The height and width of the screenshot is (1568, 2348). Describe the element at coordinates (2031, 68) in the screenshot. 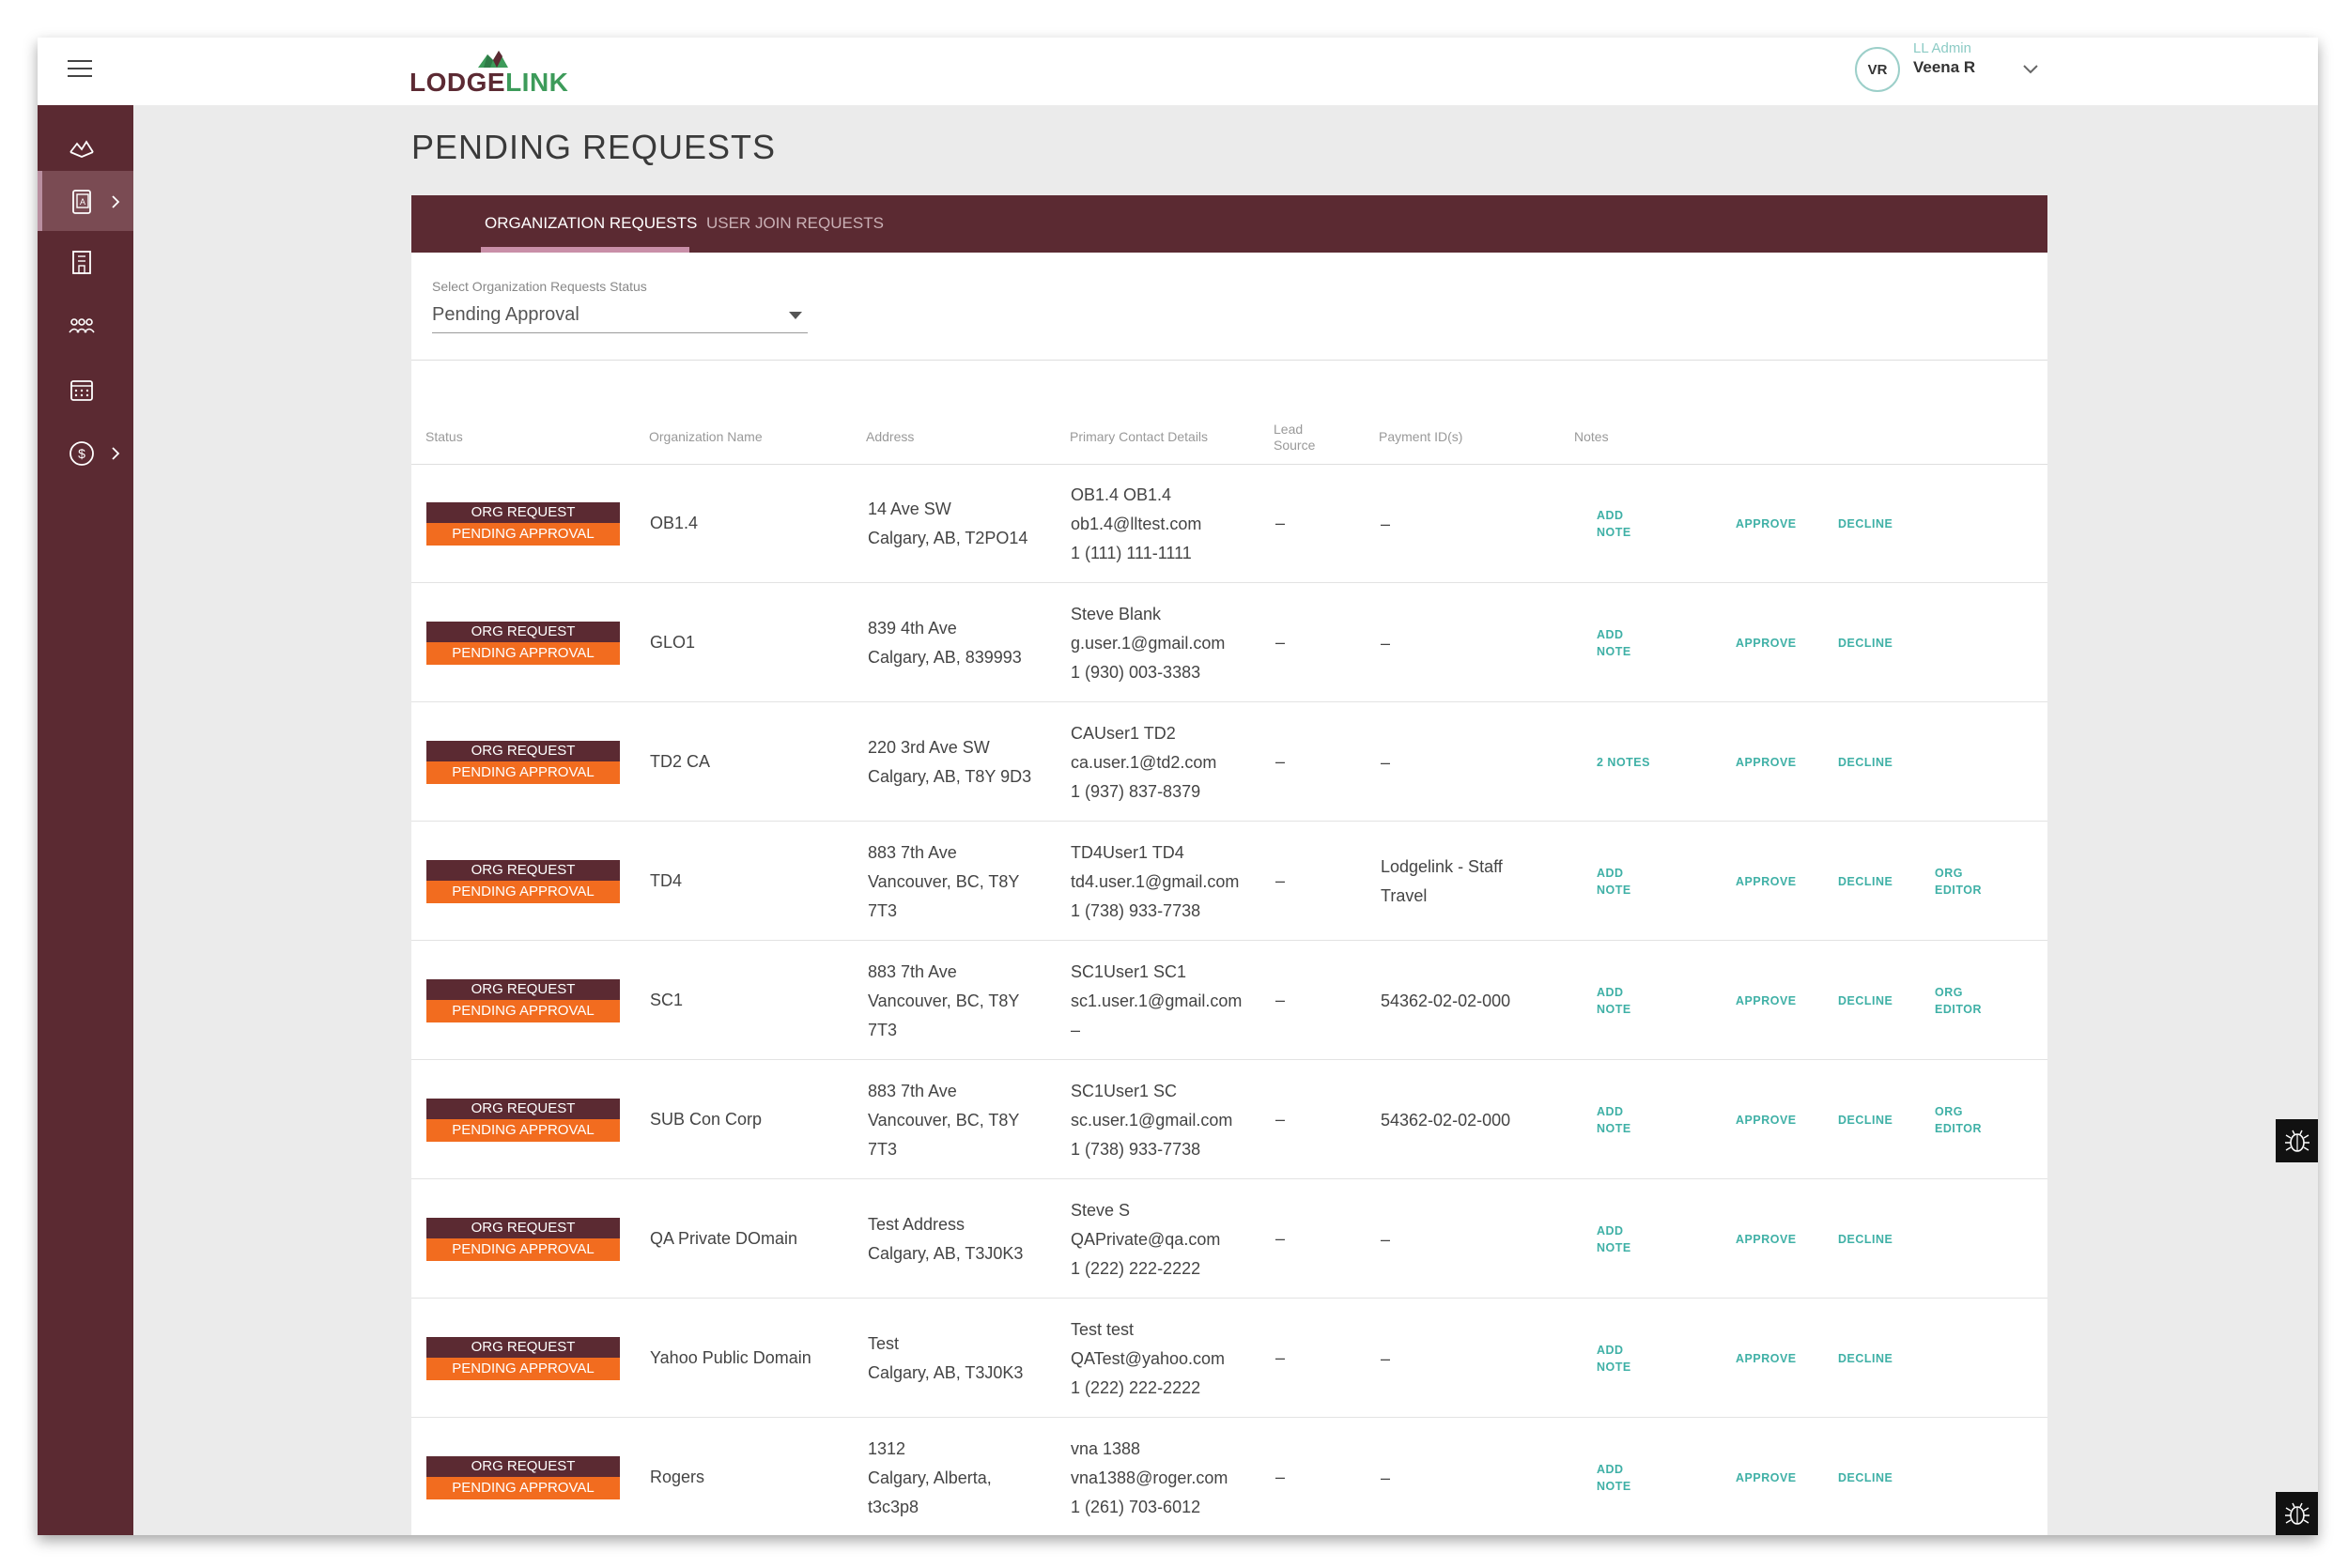

I see `chevron-down-icon` at that location.